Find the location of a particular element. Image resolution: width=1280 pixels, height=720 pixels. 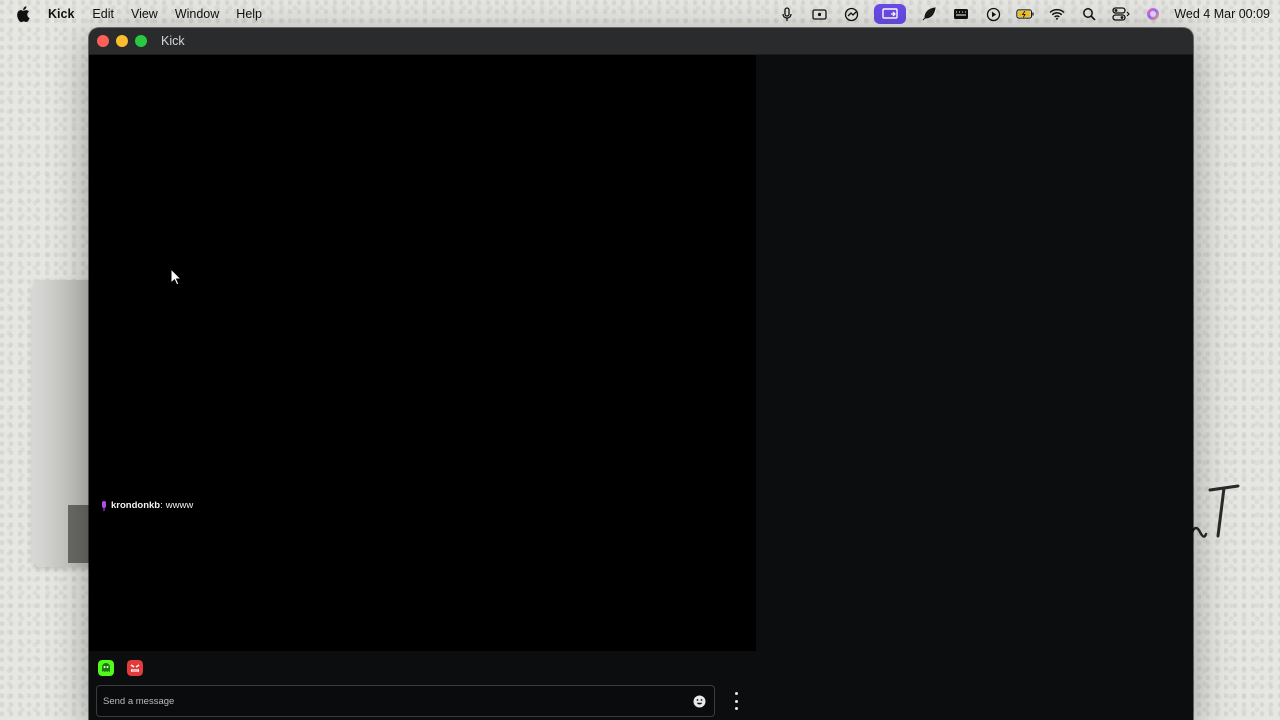

chat-message: krondonkb : wwww is located at coordinates (147, 505).